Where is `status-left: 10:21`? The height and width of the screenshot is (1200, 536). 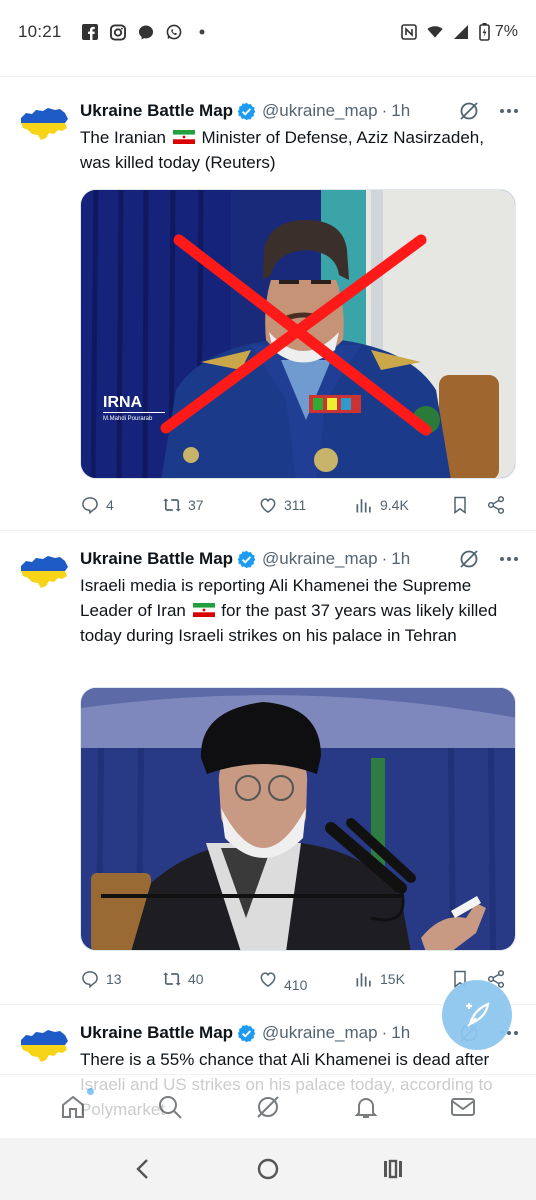
status-left: 10:21 is located at coordinates (114, 32).